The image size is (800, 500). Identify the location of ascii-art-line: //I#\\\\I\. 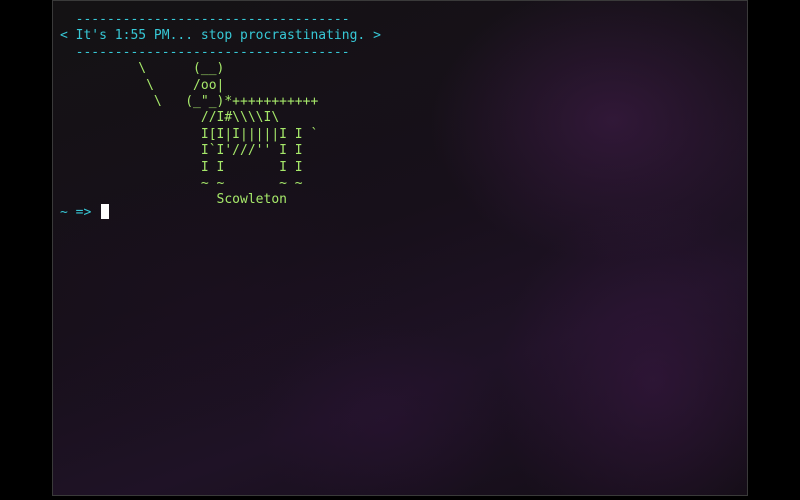
(170, 118).